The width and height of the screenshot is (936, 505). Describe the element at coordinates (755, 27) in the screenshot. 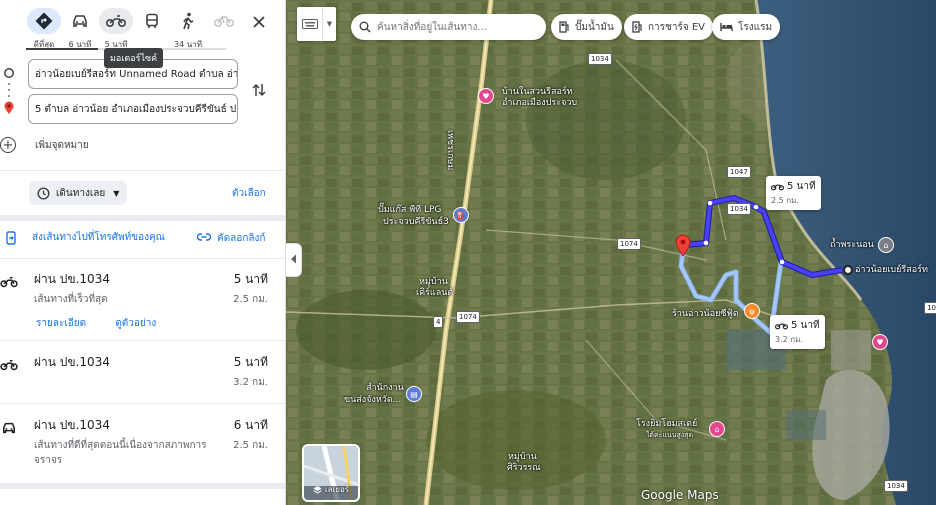

I see `chip-label: โรงแรม` at that location.